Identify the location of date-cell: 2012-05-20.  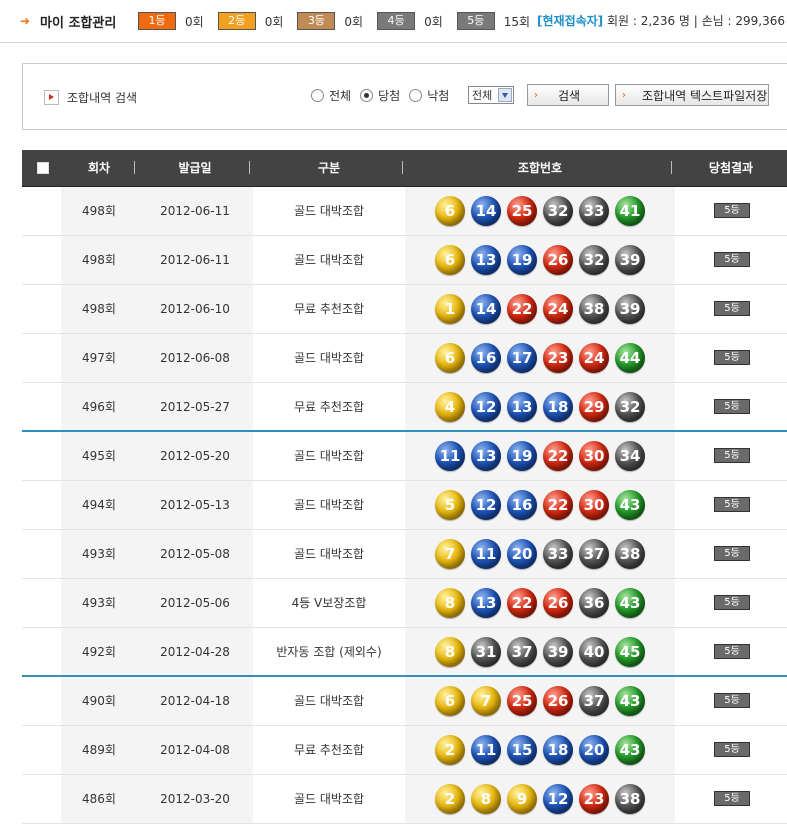
(195, 456).